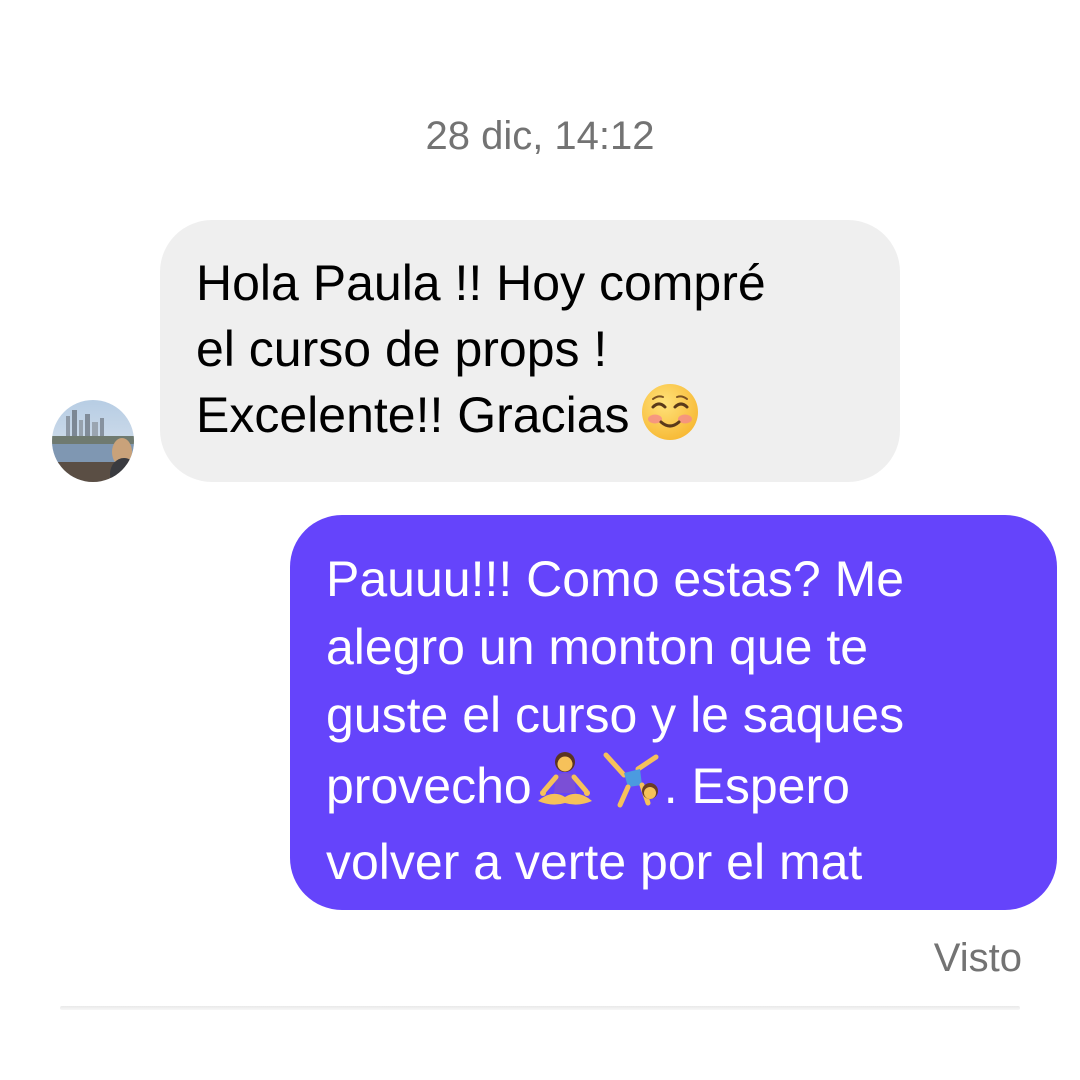 The width and height of the screenshot is (1080, 1080). Describe the element at coordinates (597, 647) in the screenshot. I see `outgoing-message-line: alegro un monton que te` at that location.